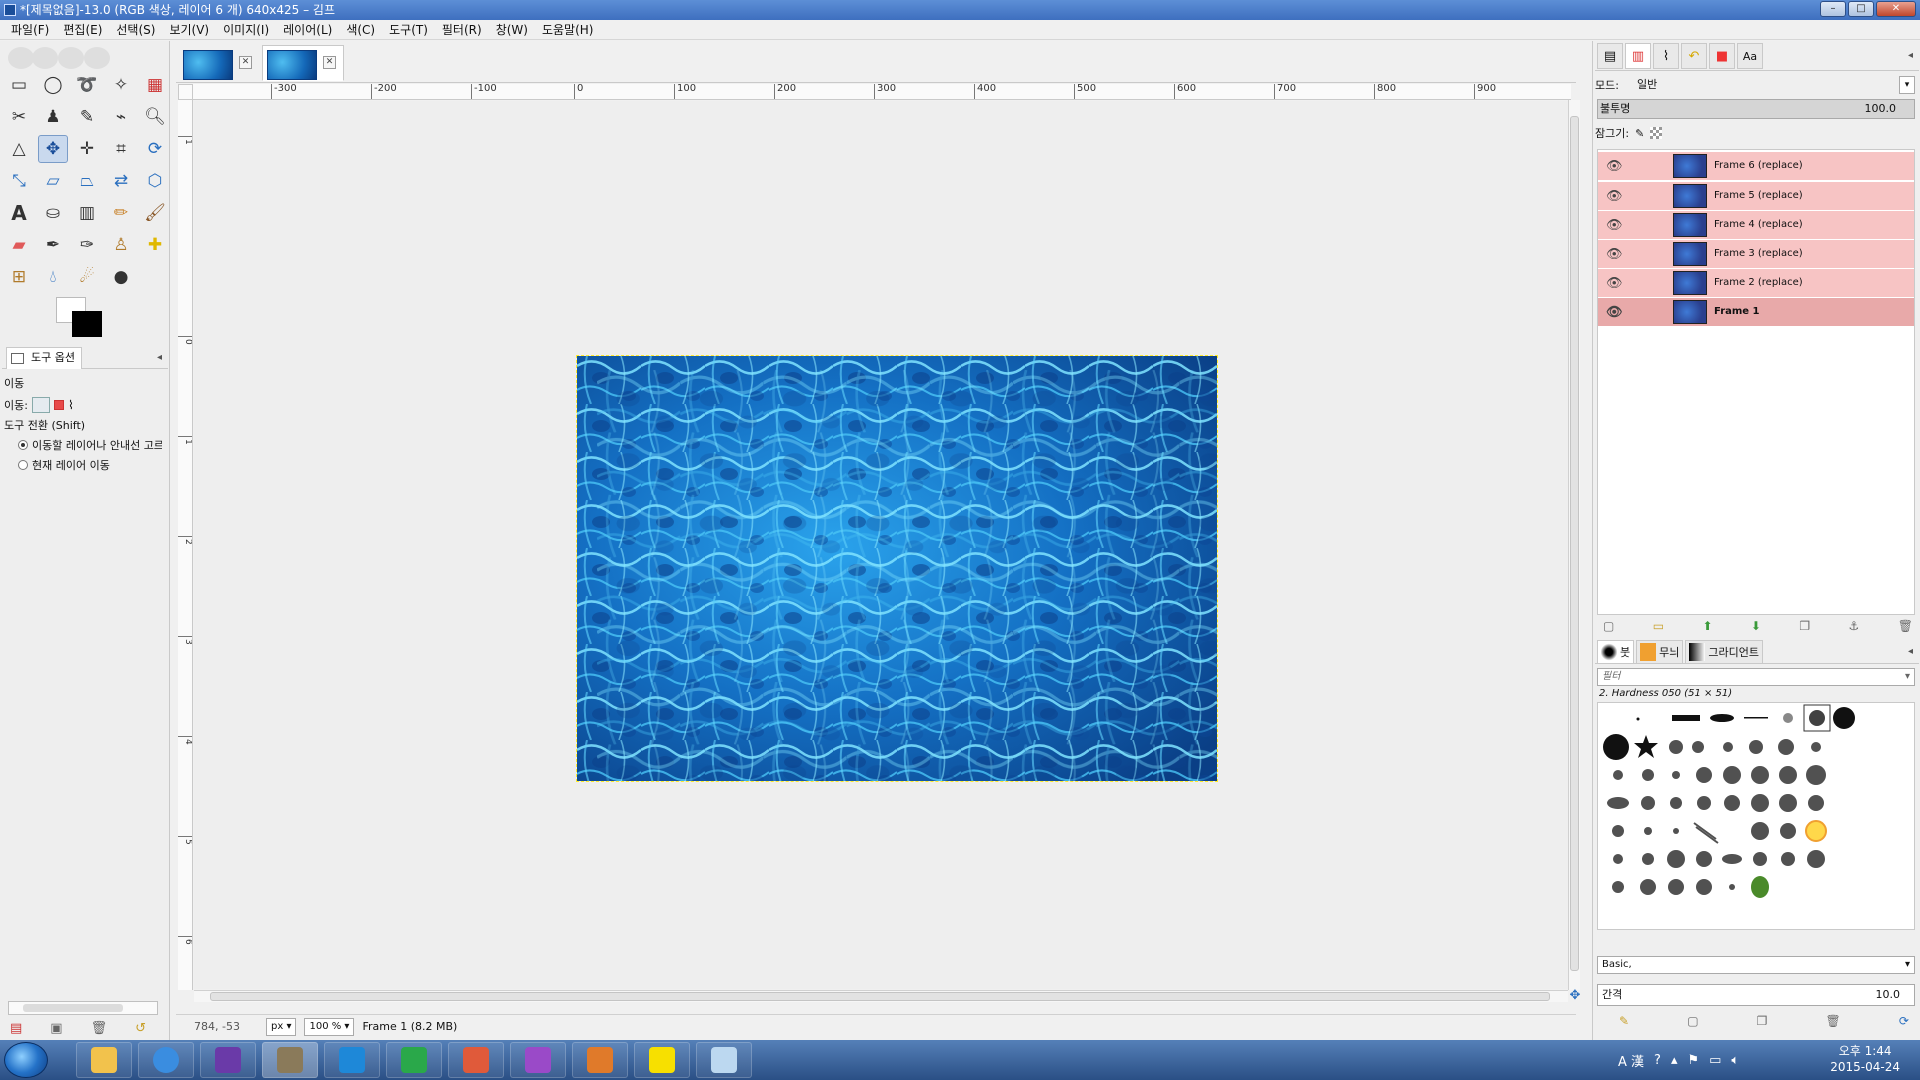 This screenshot has height=1080, width=1920. Describe the element at coordinates (56, 1028) in the screenshot. I see `restore-options-icon: ▣` at that location.